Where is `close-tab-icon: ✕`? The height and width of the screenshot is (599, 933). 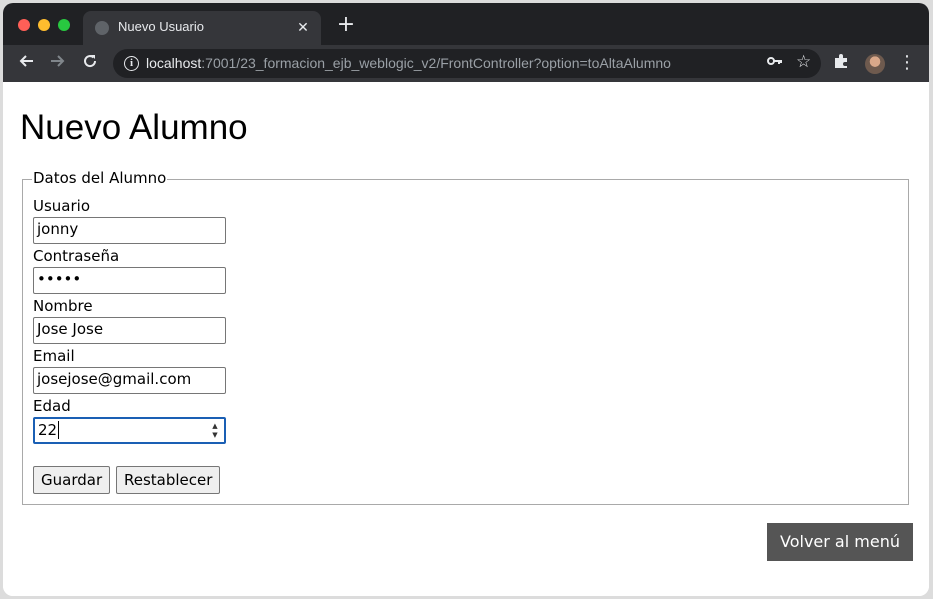
close-tab-icon: ✕ is located at coordinates (303, 28).